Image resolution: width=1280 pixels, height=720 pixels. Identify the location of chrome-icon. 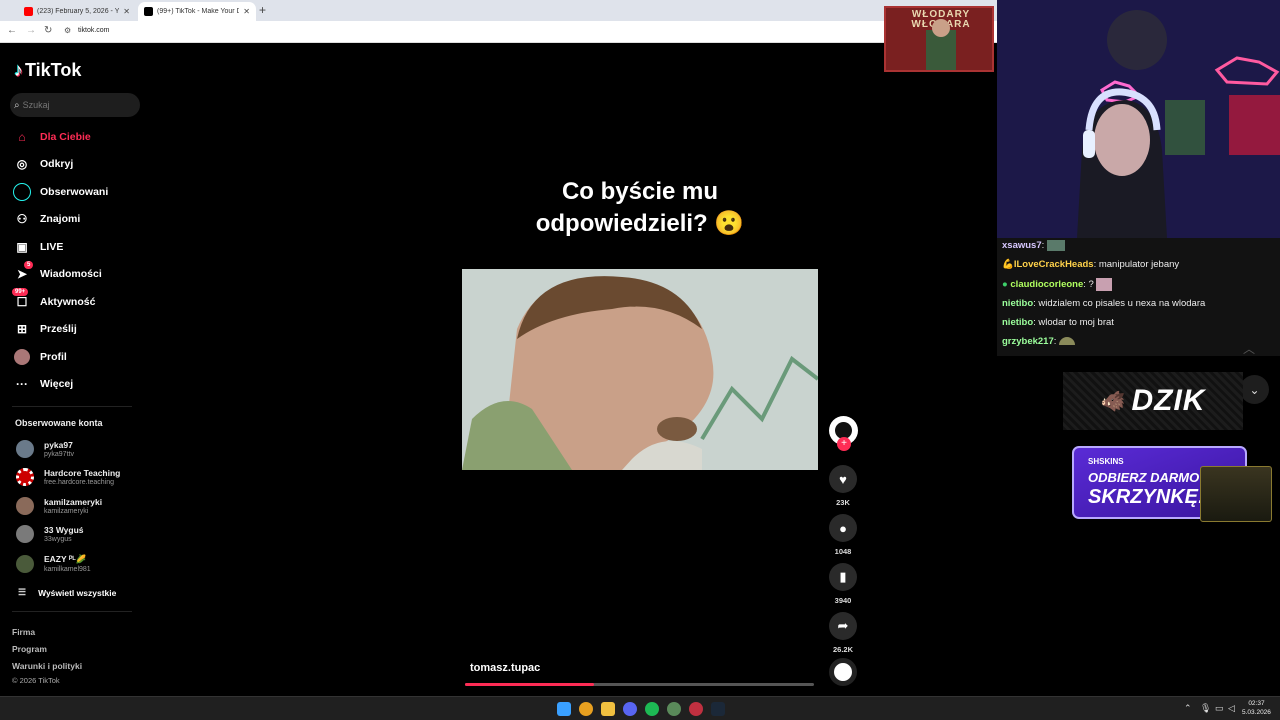
(586, 709).